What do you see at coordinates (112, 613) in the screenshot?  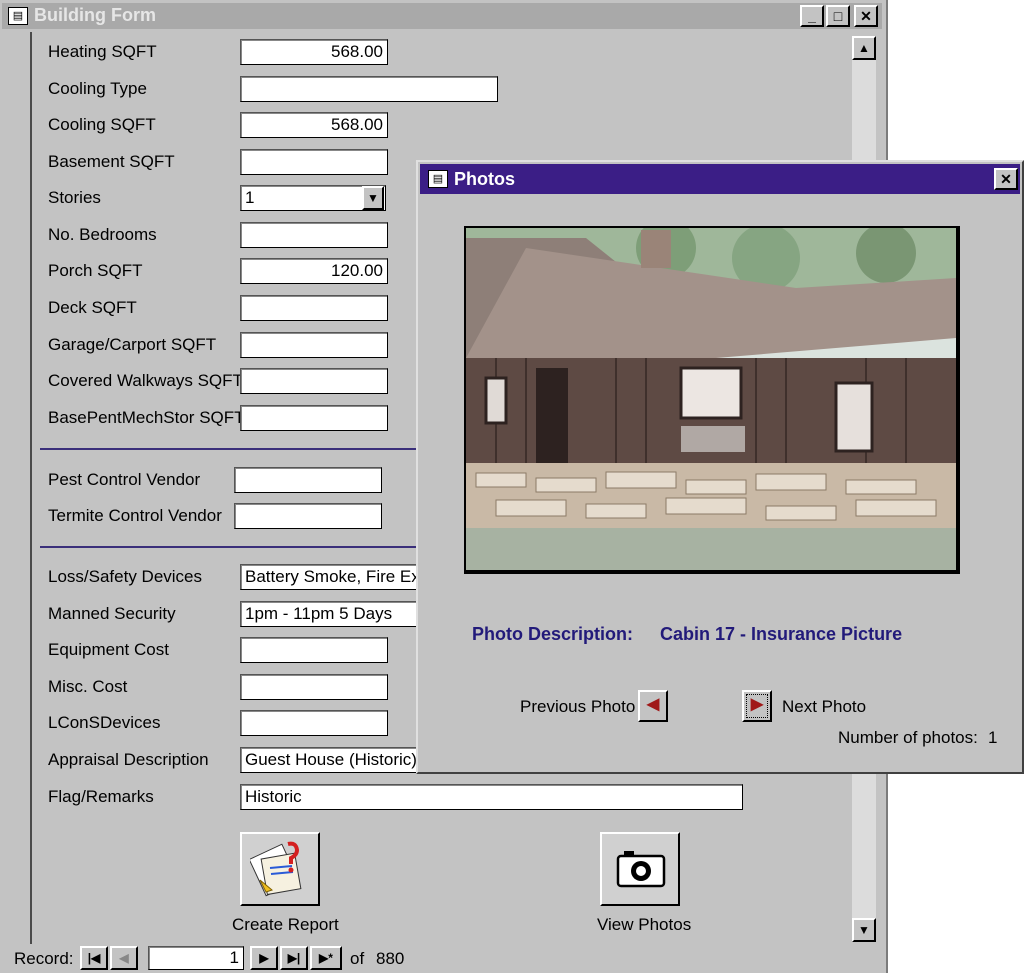 I see `manned-security-label: Manned Security` at bounding box center [112, 613].